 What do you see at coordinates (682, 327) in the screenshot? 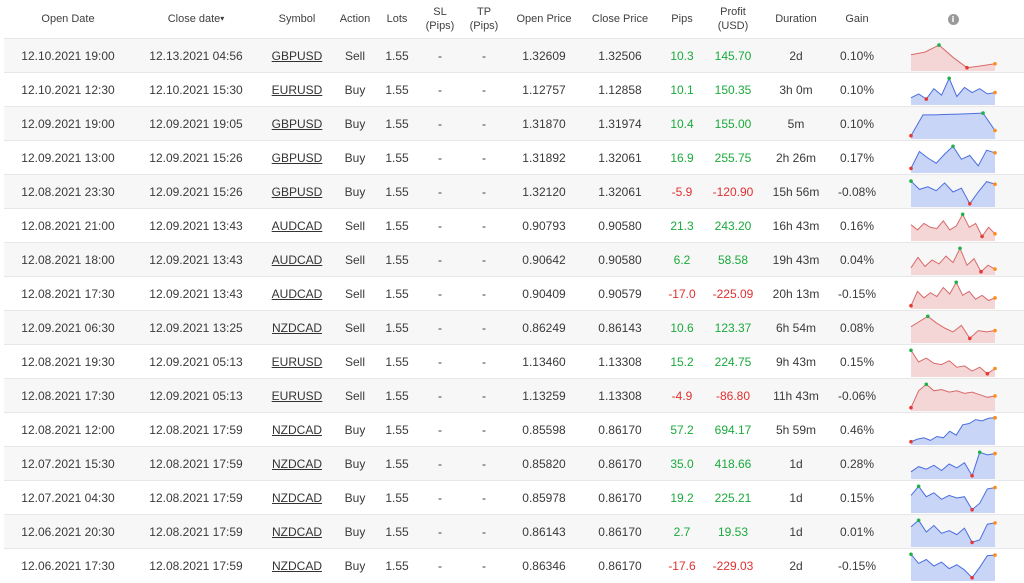
I see `cell-pips: 10.6` at bounding box center [682, 327].